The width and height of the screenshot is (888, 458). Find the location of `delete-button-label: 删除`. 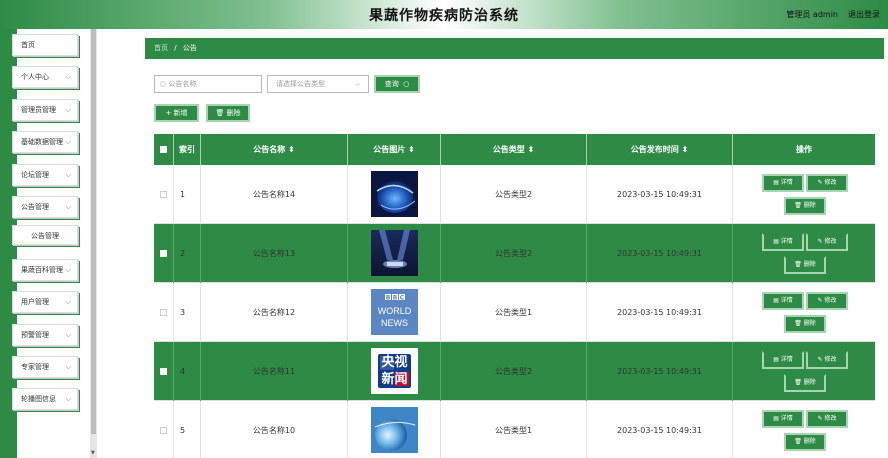

delete-button-label: 删除 is located at coordinates (233, 113).